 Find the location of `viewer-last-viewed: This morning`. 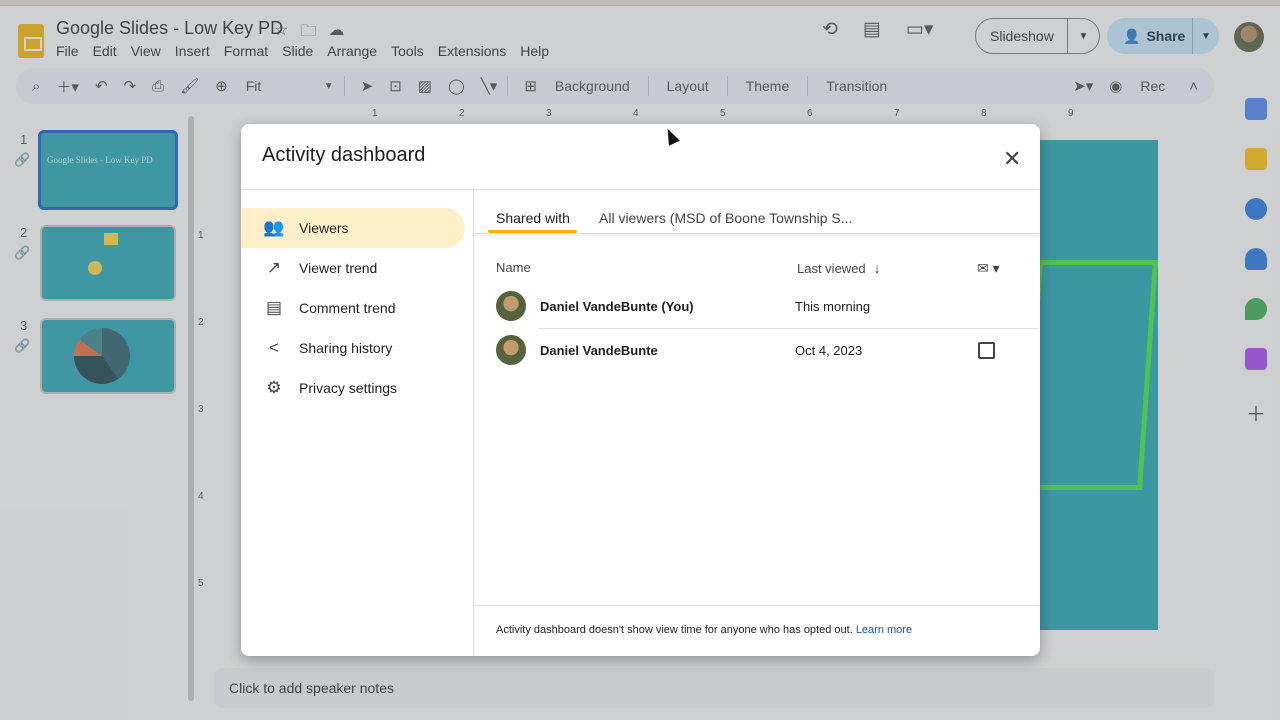

viewer-last-viewed: This morning is located at coordinates (833, 306).